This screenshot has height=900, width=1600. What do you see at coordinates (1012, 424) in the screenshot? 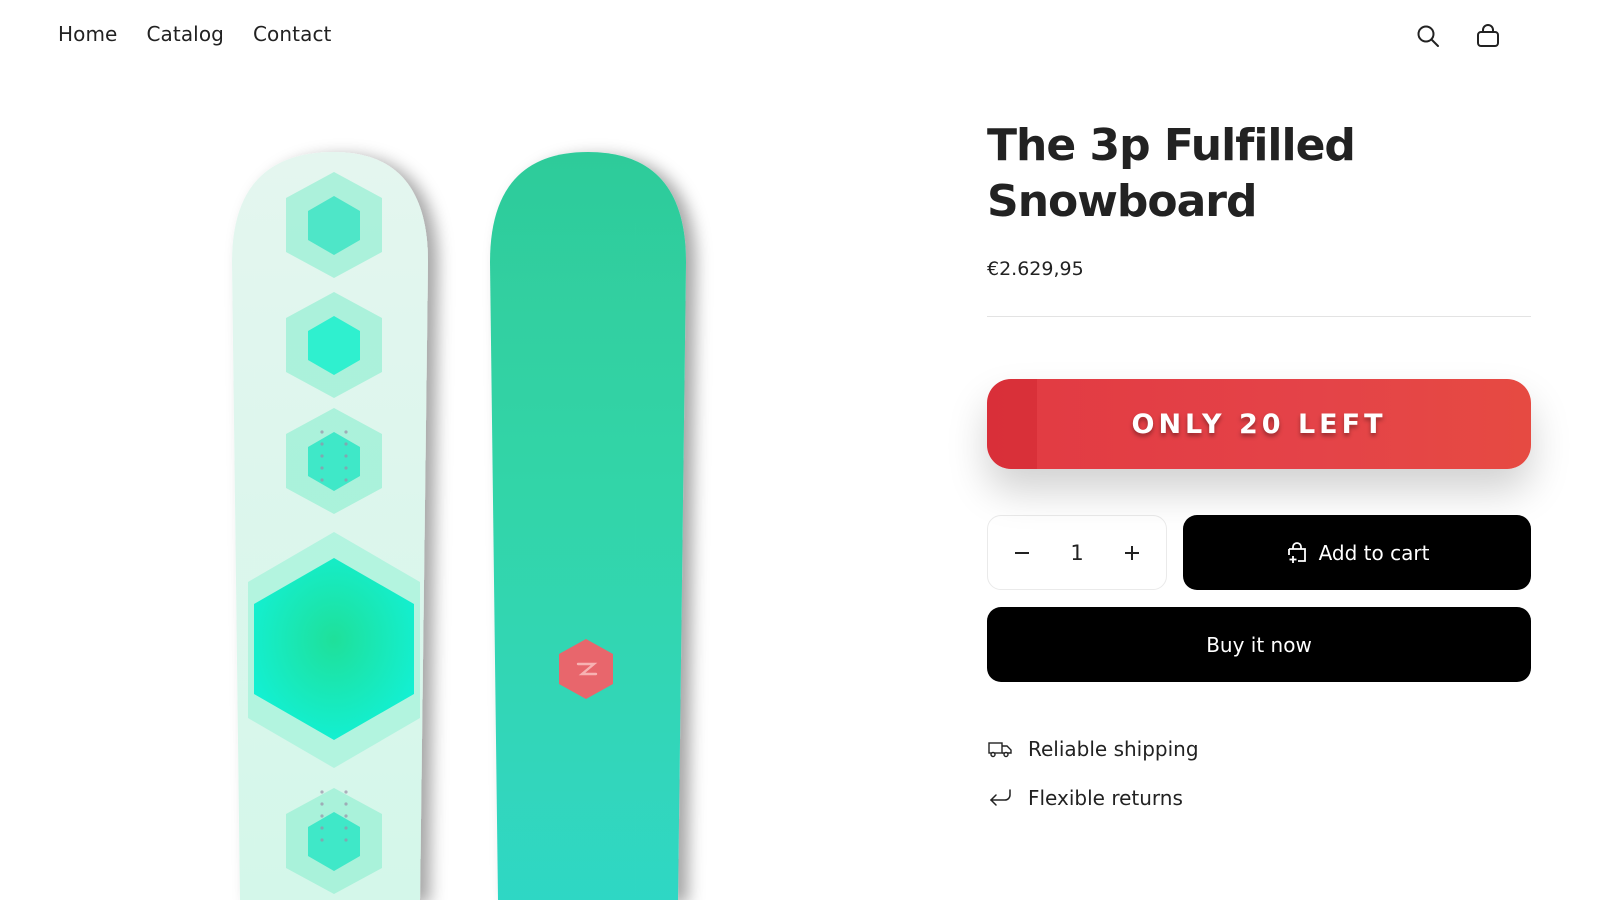
I see `badge-glow` at bounding box center [1012, 424].